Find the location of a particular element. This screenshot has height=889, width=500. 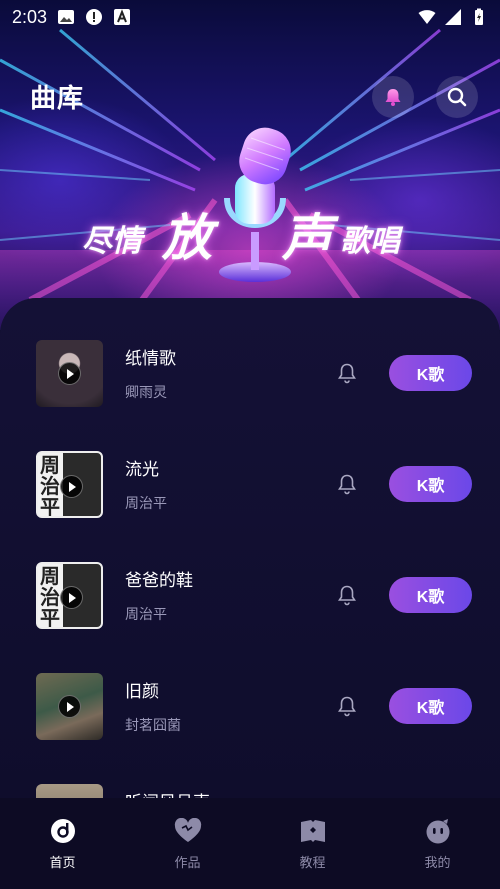

search-icon is located at coordinates (457, 97).